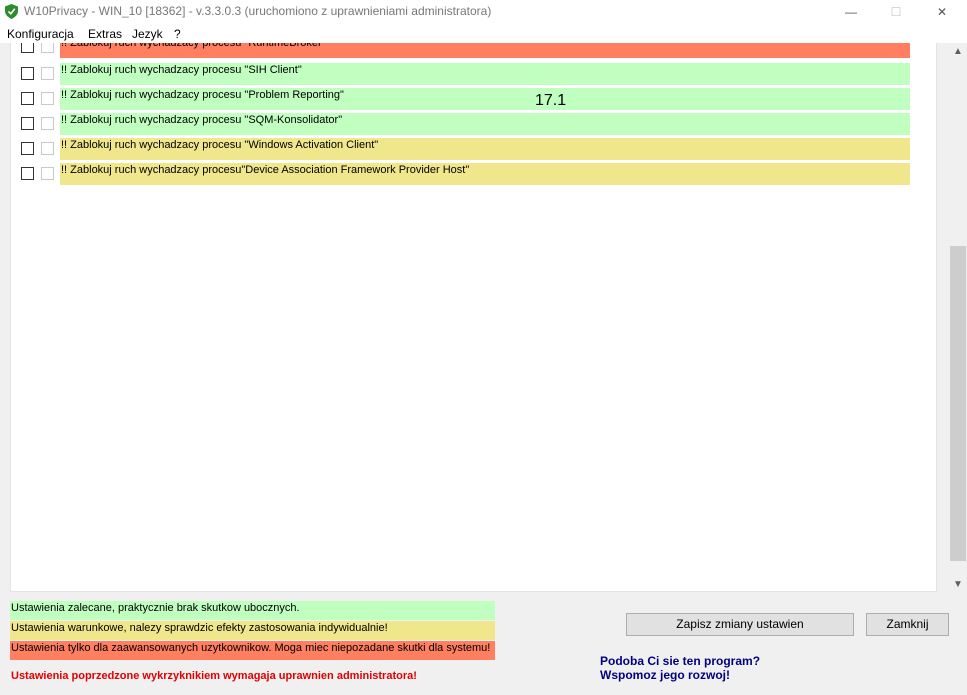 Image resolution: width=967 pixels, height=695 pixels. What do you see at coordinates (177, 34) in the screenshot?
I see `menu-help: ?` at bounding box center [177, 34].